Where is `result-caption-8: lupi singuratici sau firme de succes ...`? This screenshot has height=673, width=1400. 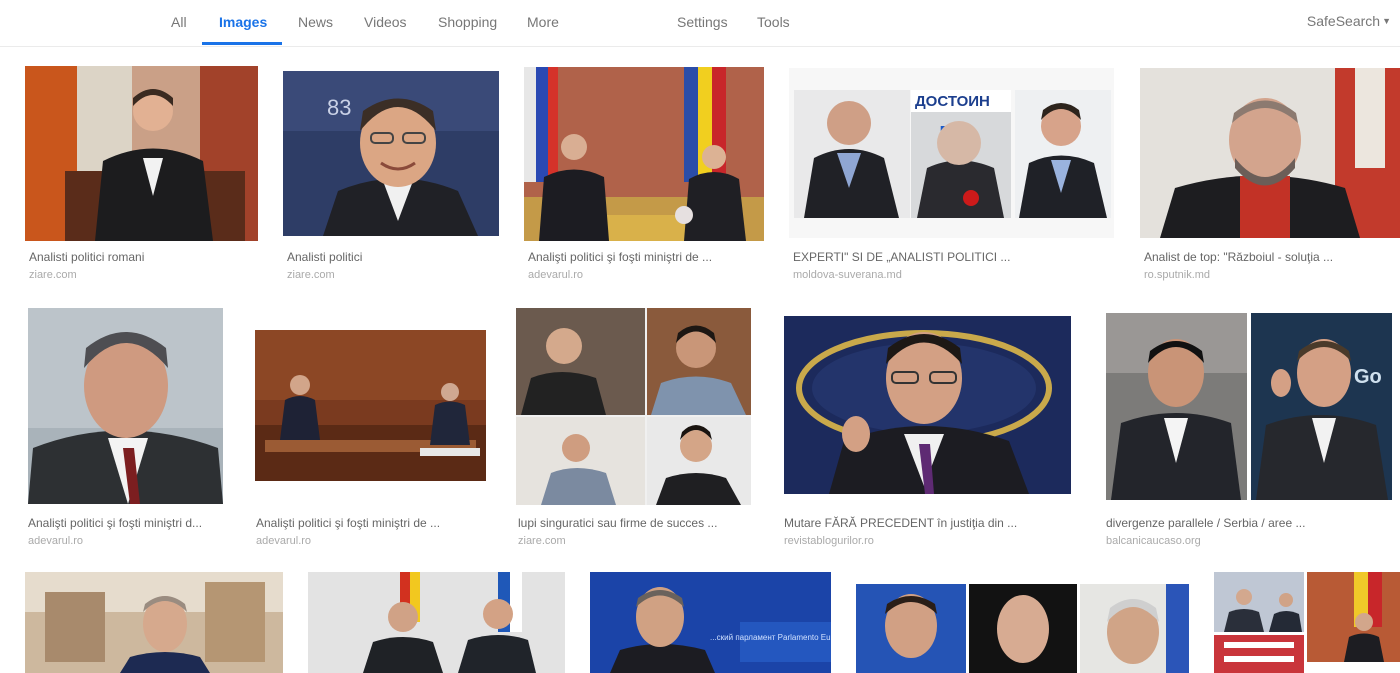
result-caption-8: lupi singuratici sau firme de succes ... is located at coordinates (634, 523).